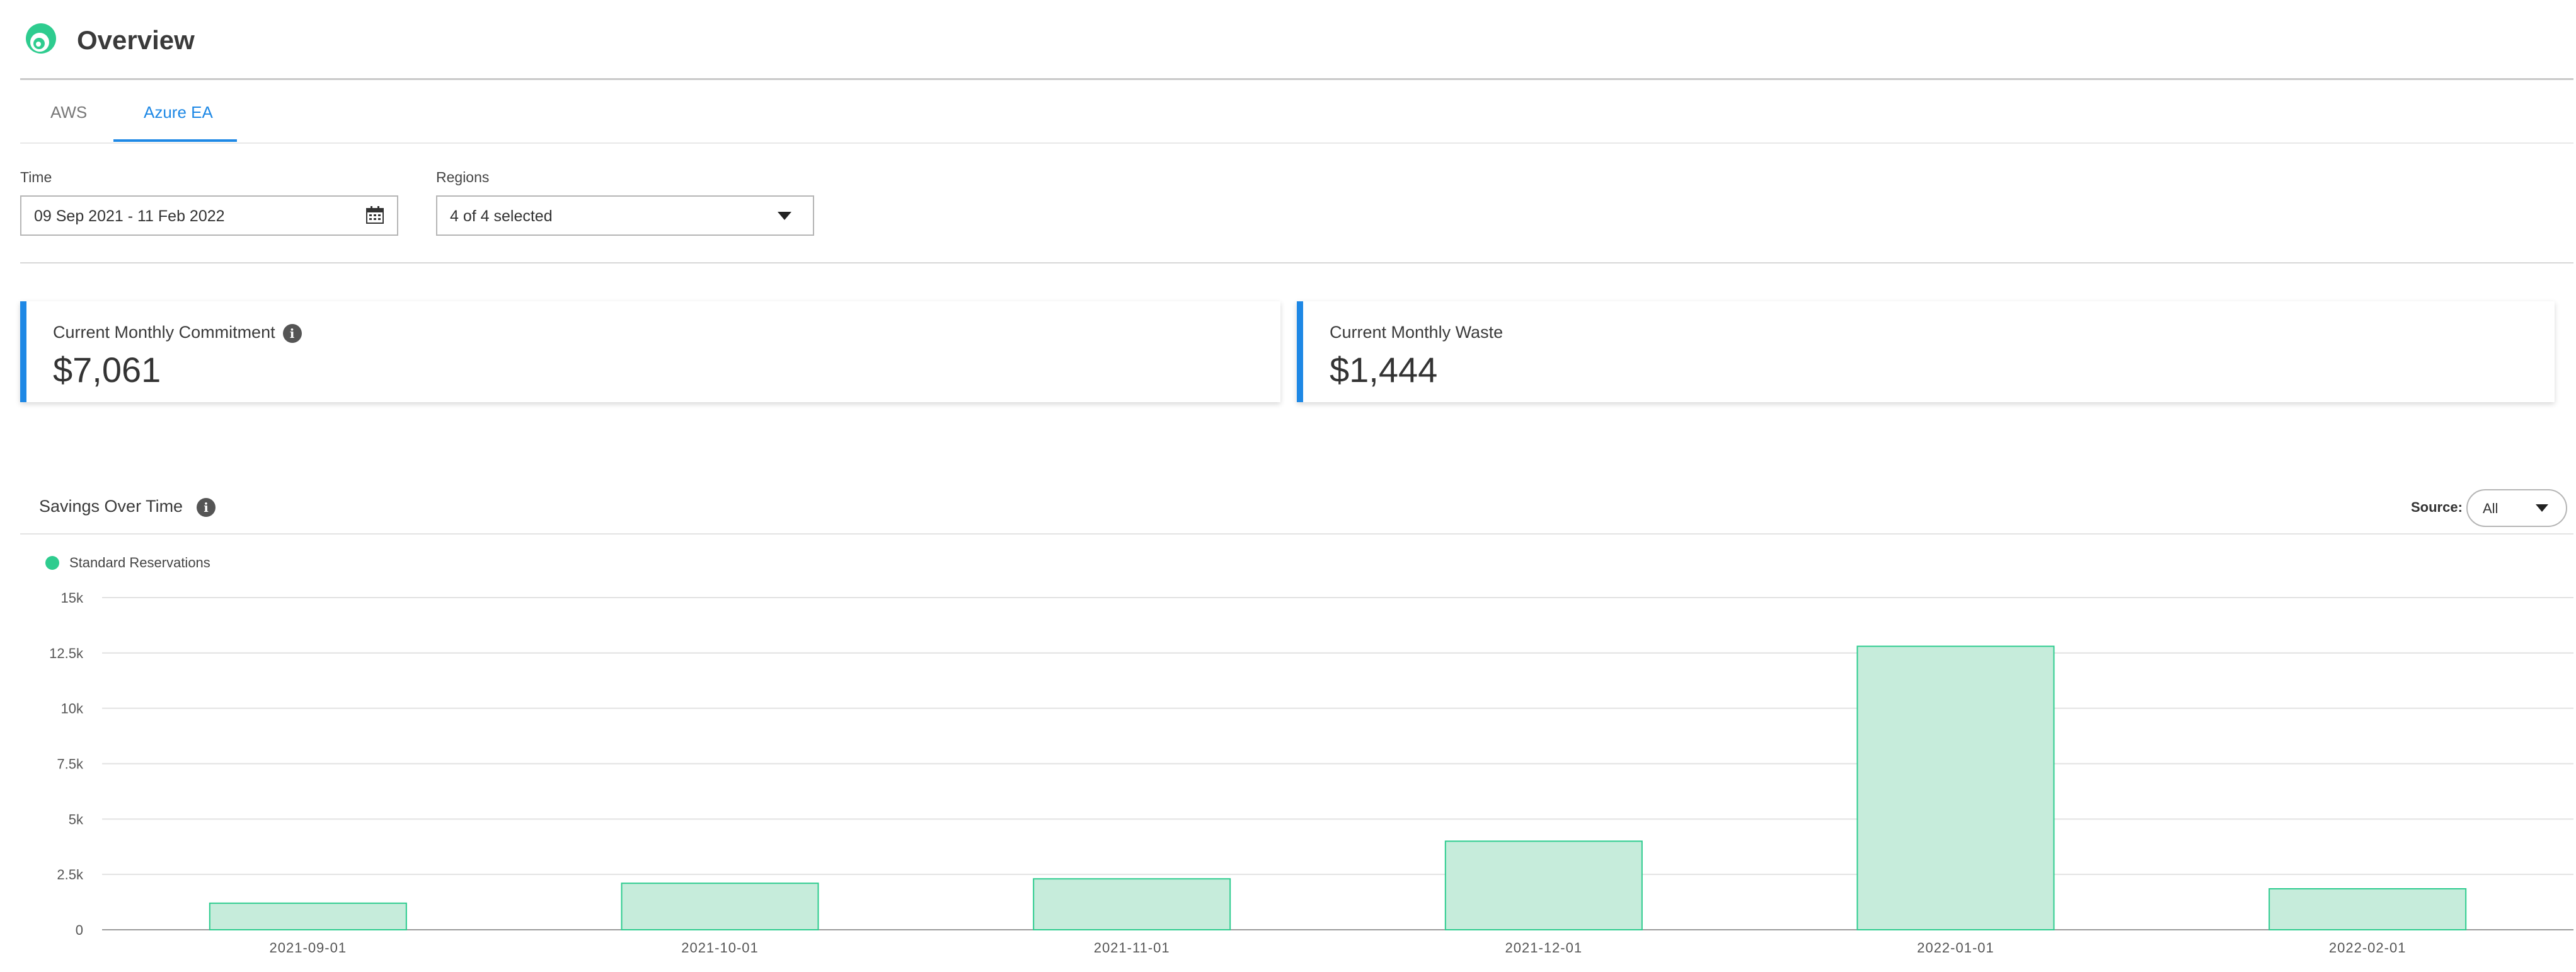  What do you see at coordinates (175, 140) in the screenshot?
I see `active-tab-indicator` at bounding box center [175, 140].